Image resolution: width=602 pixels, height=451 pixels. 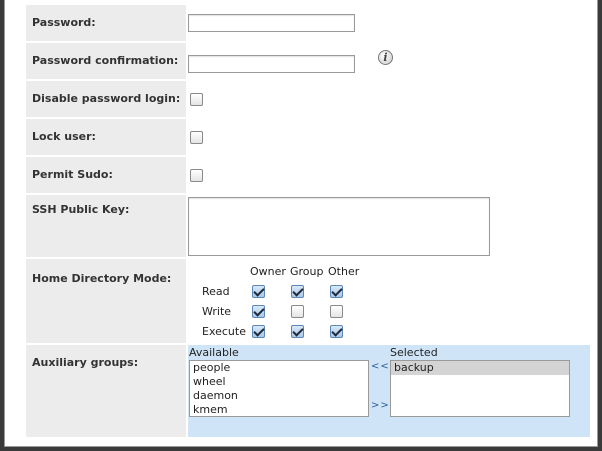 What do you see at coordinates (344, 271) in the screenshot?
I see `other-column-header: Other` at bounding box center [344, 271].